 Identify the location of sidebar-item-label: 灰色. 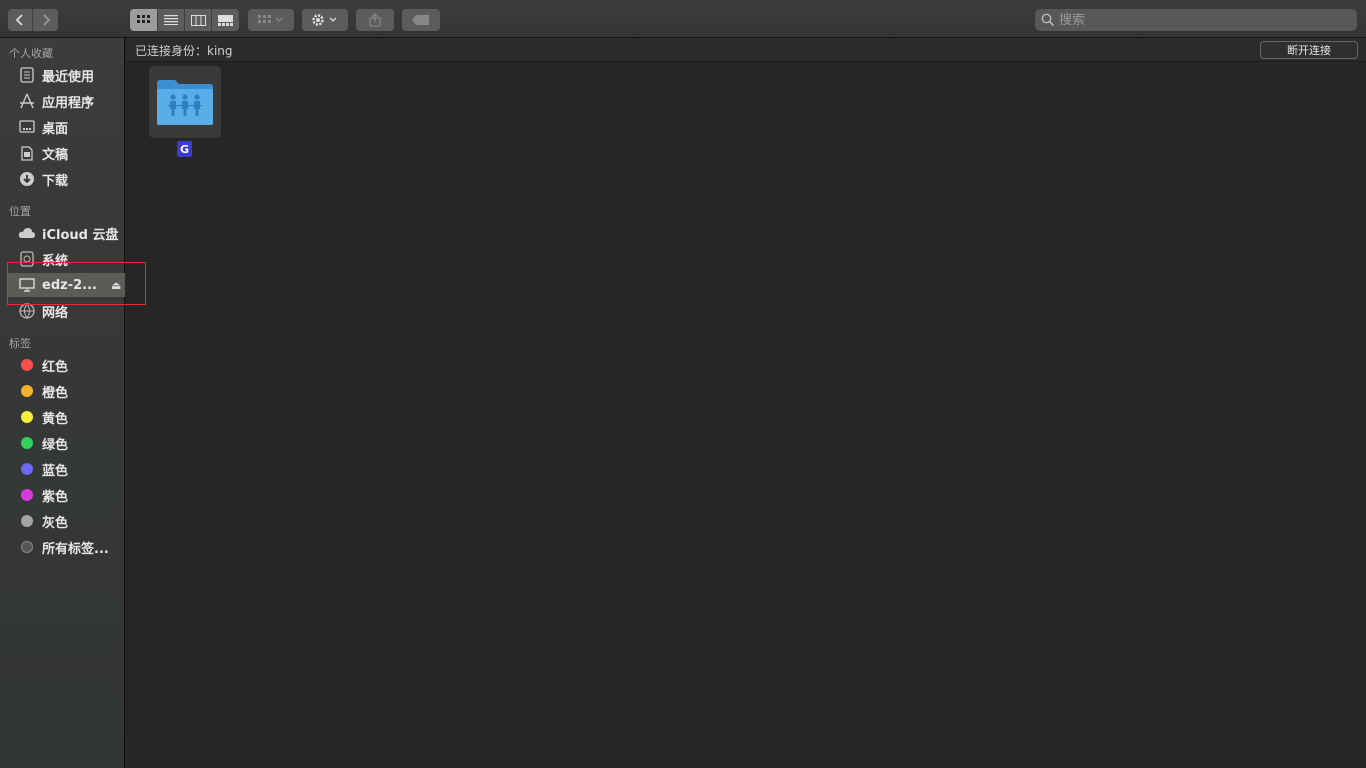
(55, 523).